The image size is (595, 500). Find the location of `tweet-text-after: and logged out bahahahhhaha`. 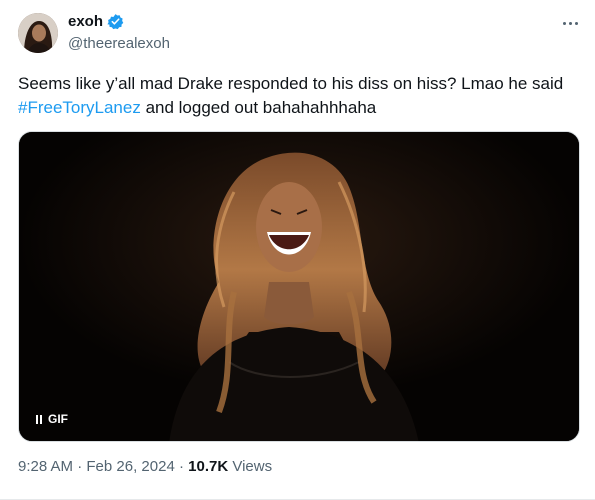

tweet-text-after: and logged out bahahahhhaha is located at coordinates (258, 107).